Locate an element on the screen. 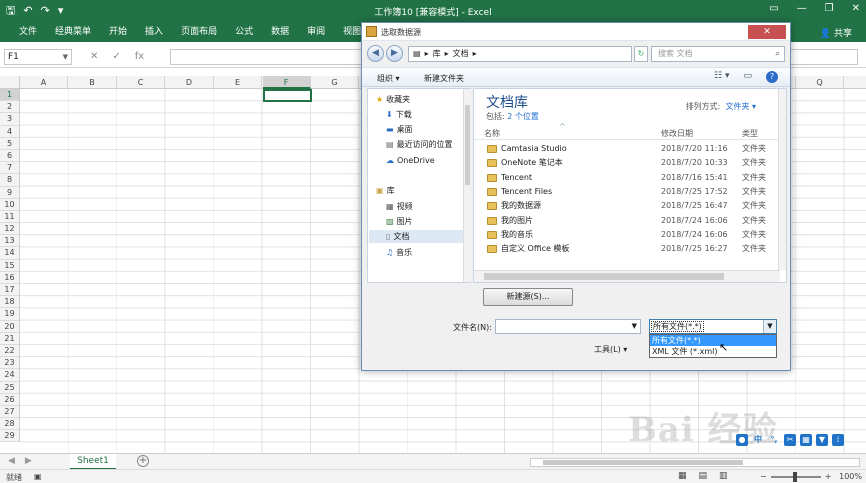 This screenshot has width=866, height=483. zoom-knob is located at coordinates (794, 476).